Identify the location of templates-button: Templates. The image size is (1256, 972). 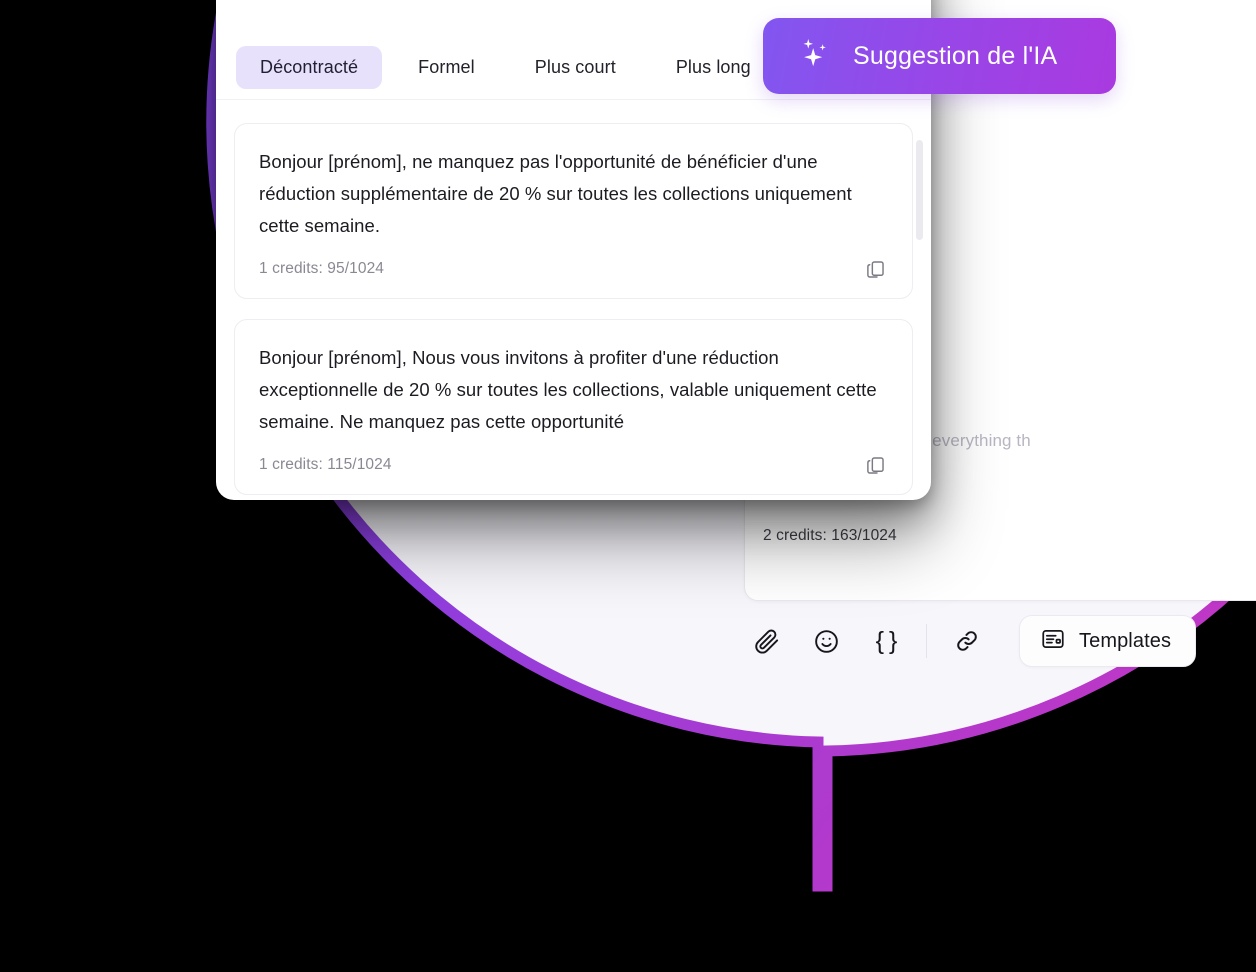
(1108, 641).